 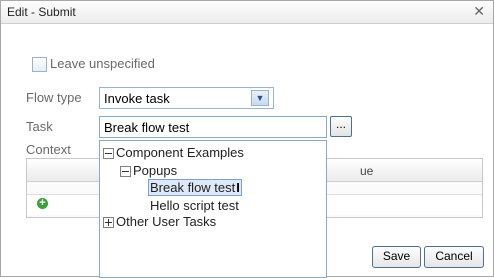 I want to click on flow-type-select: Invoke task ▼, so click(x=186, y=98).